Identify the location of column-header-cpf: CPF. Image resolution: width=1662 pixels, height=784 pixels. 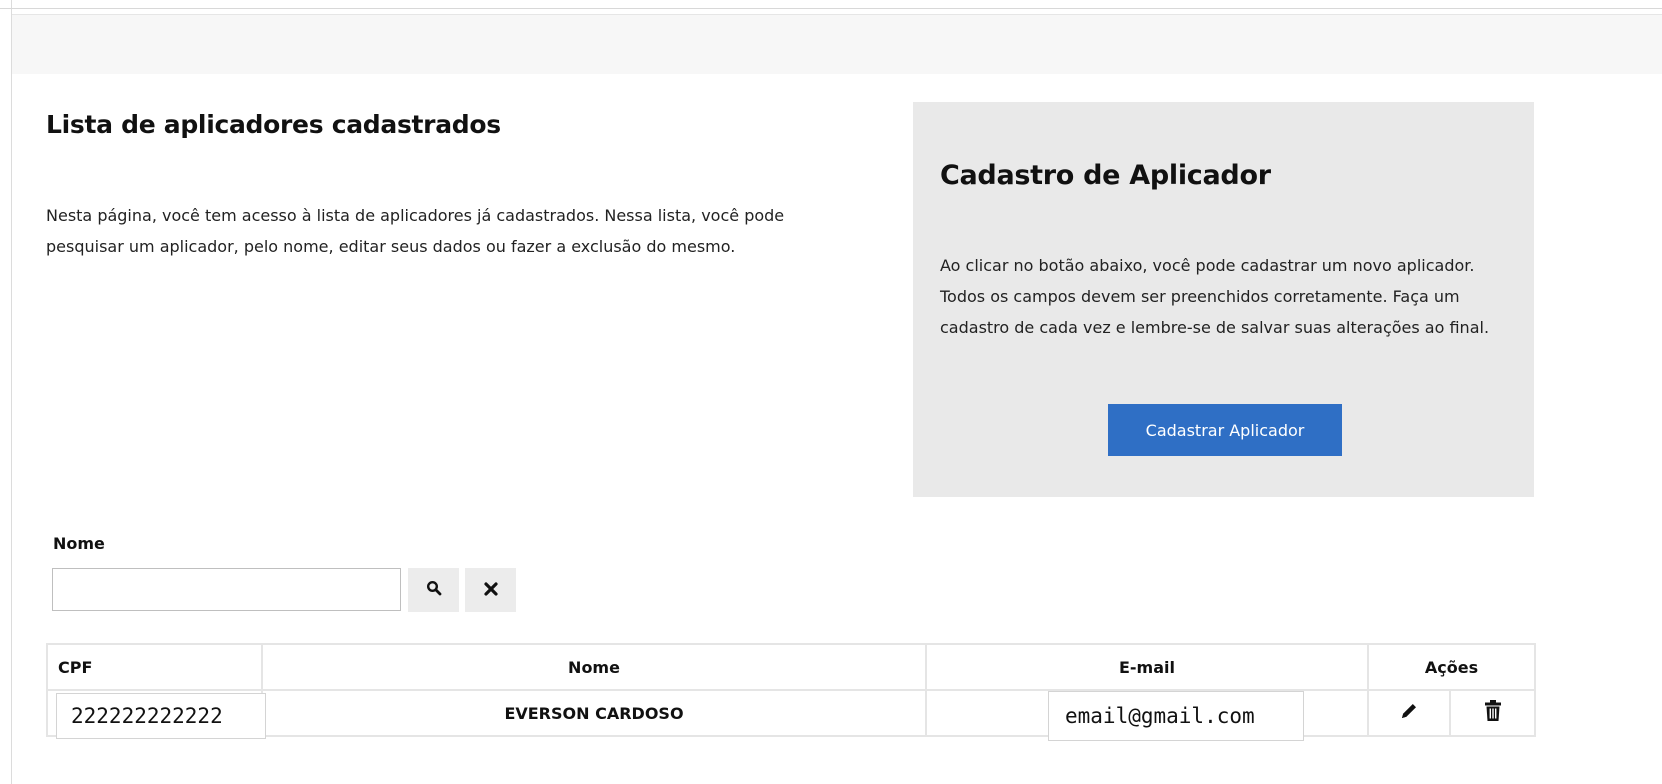
(154, 667).